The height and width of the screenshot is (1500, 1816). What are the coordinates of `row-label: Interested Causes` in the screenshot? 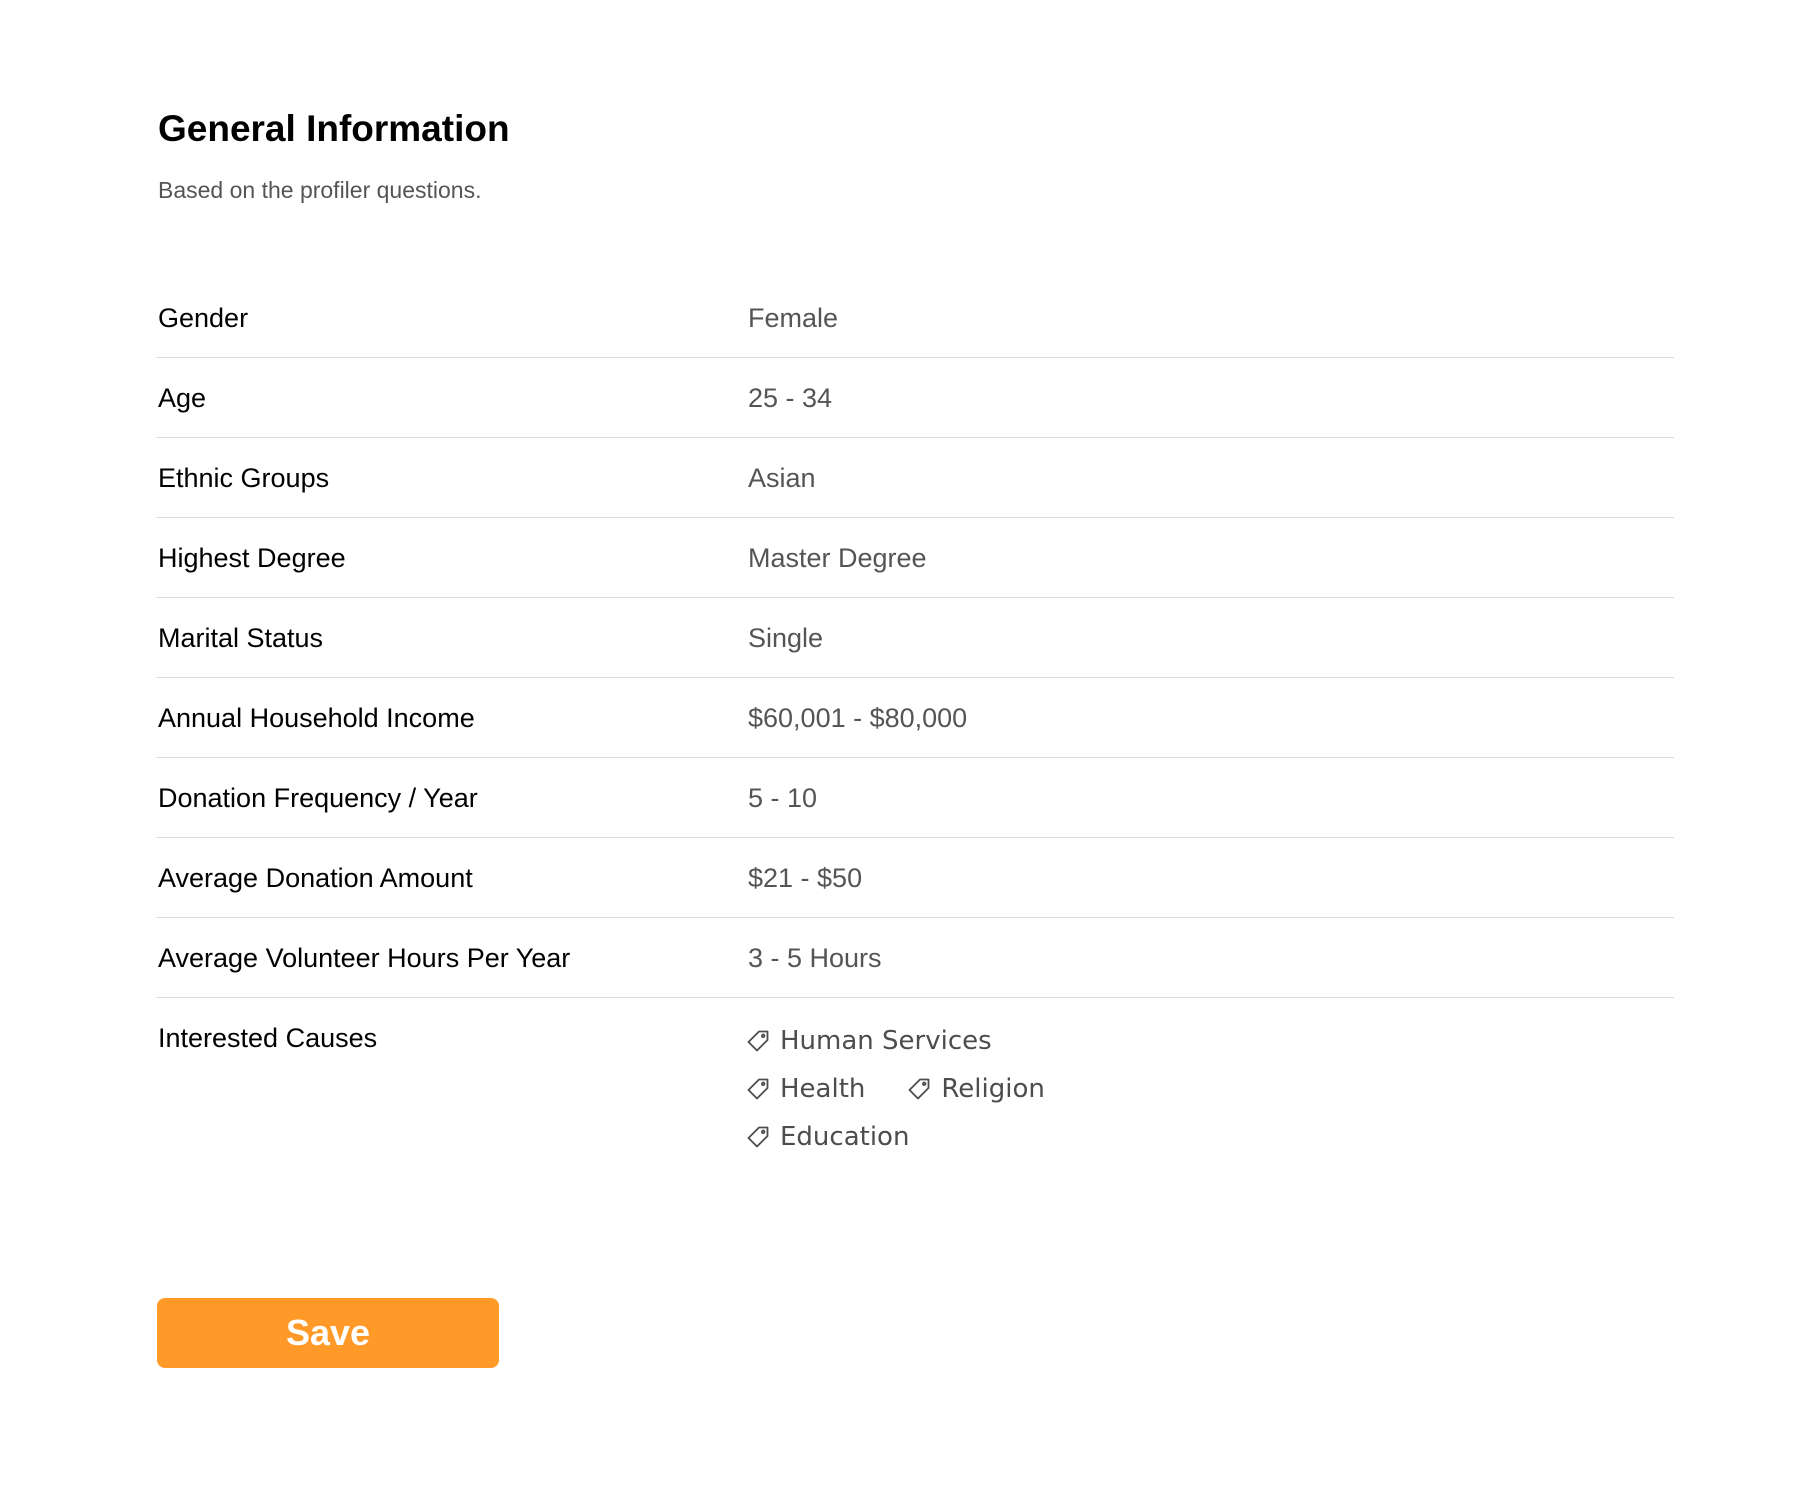 It's located at (268, 1038).